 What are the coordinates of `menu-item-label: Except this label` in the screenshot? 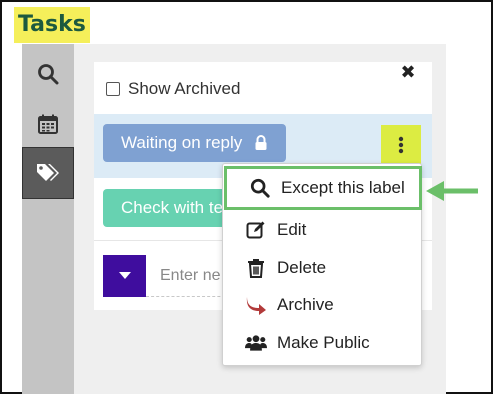 It's located at (343, 187).